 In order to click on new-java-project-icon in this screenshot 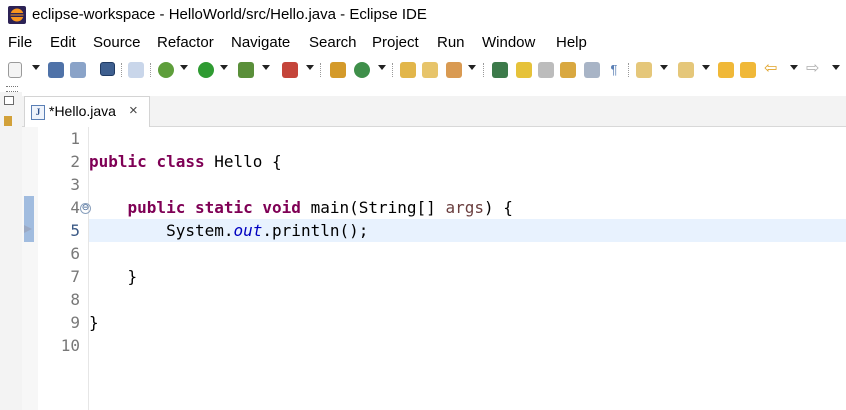, I will do `click(338, 70)`.